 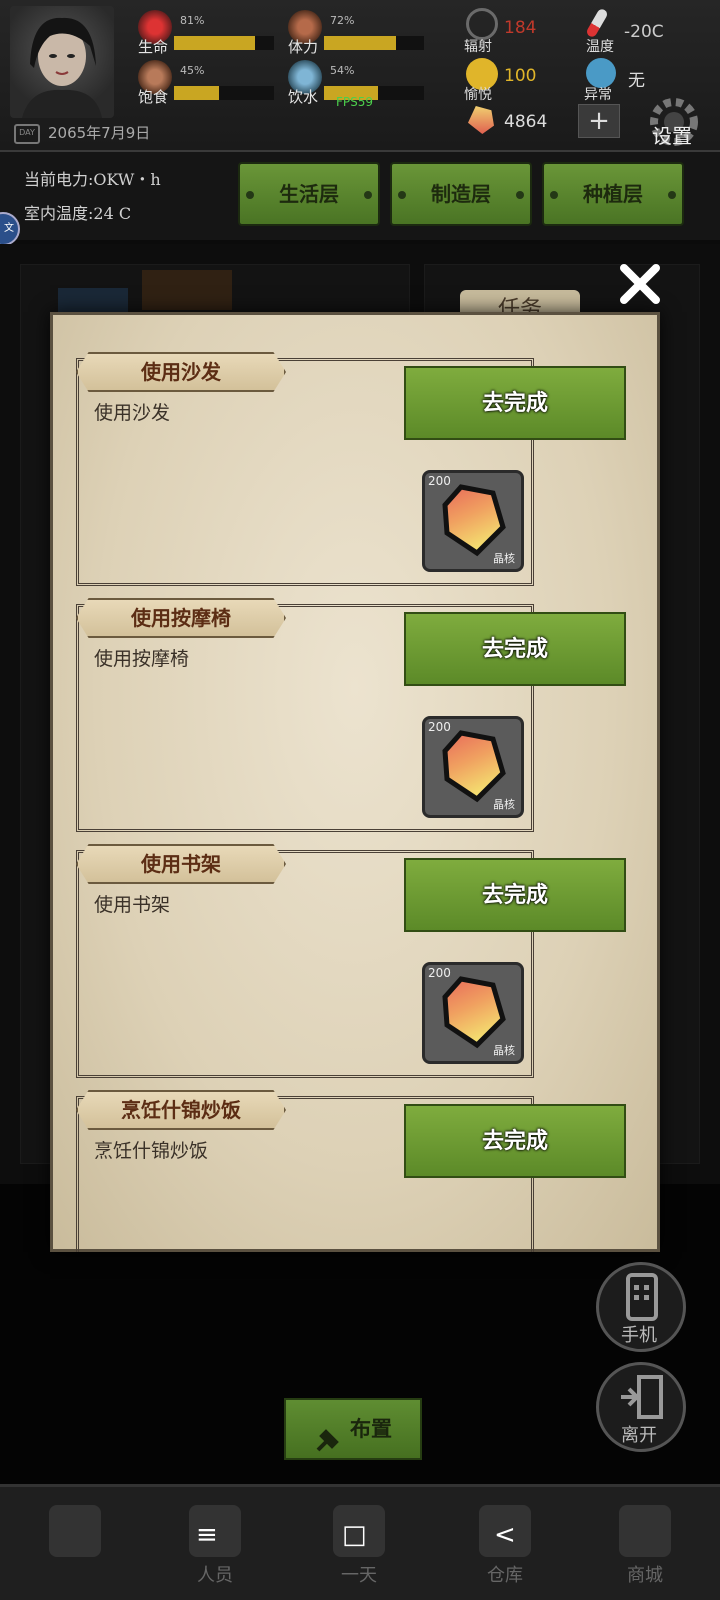 I want to click on satiety-percent: 45%, so click(x=192, y=70).